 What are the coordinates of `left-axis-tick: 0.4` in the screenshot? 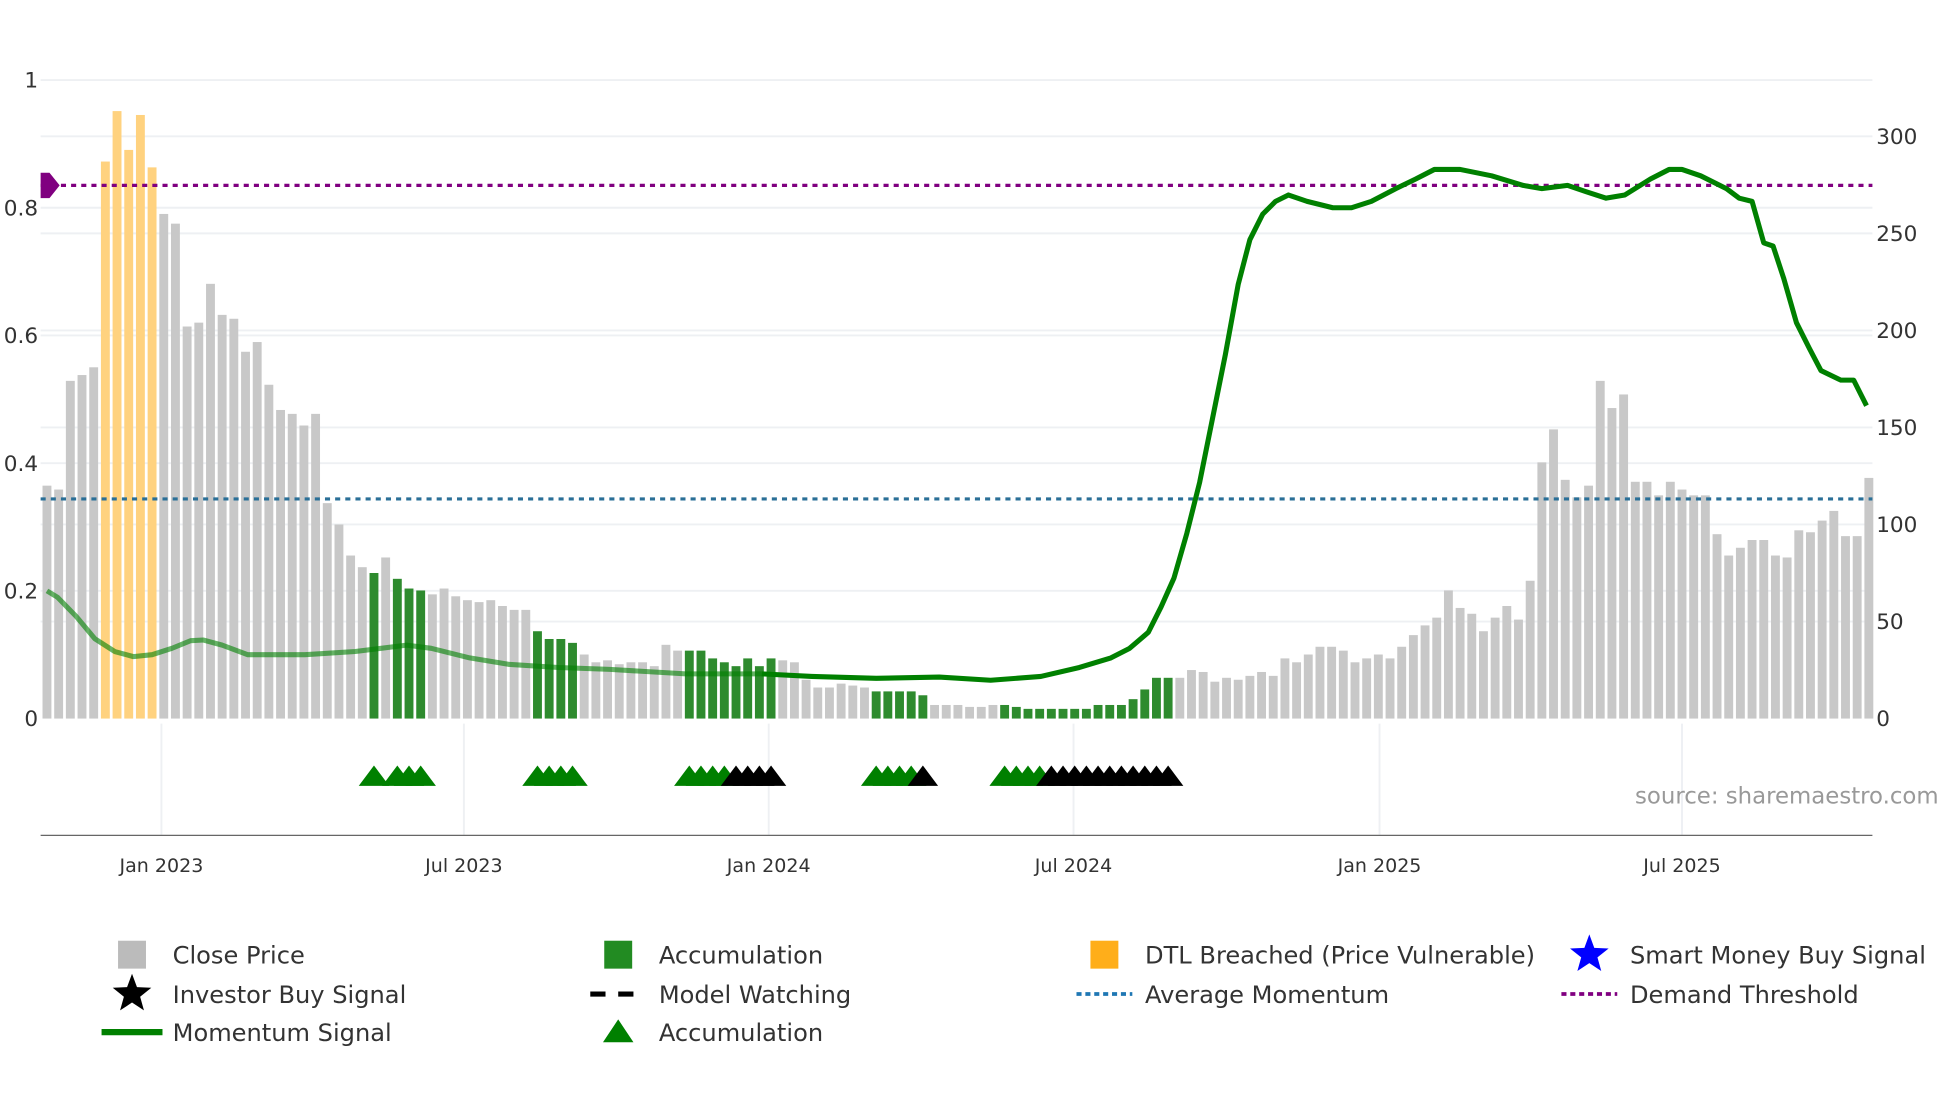 It's located at (21, 464).